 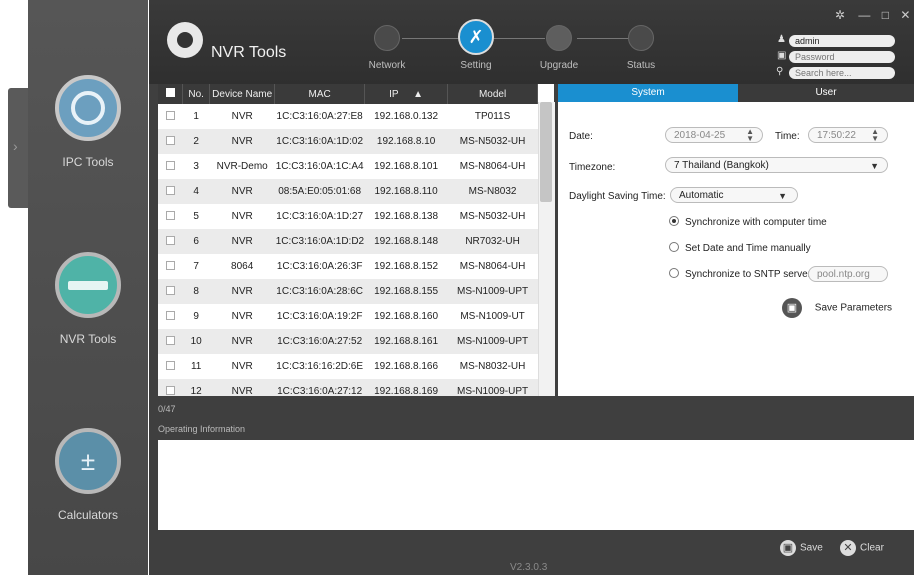 I want to click on step-label: Status, so click(x=641, y=65).